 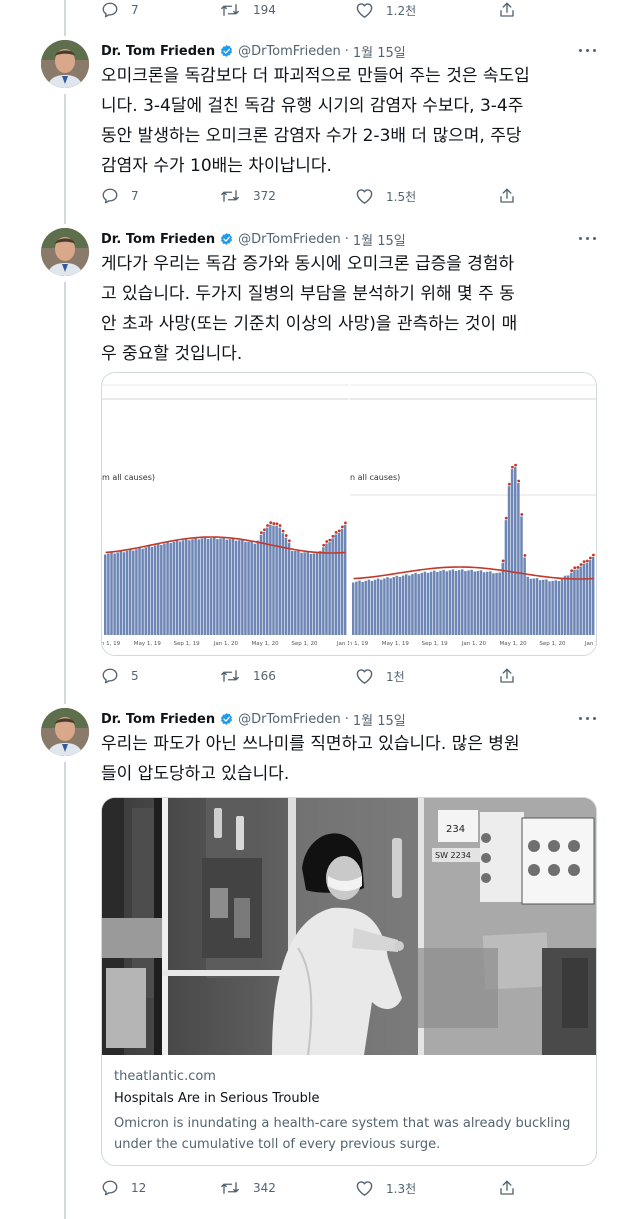 I want to click on tweet-header: Dr. Tom Frieden @DrTomFrieden · 1월 15일, so click(x=253, y=239).